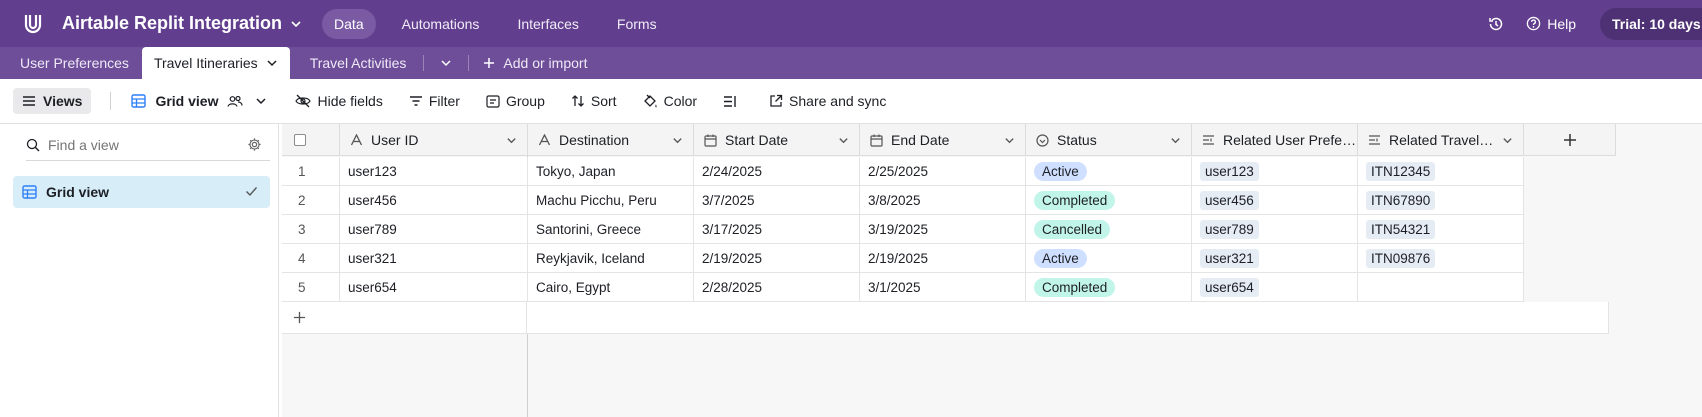 This screenshot has height=417, width=1702. Describe the element at coordinates (1551, 24) in the screenshot. I see `help-button: Help` at that location.